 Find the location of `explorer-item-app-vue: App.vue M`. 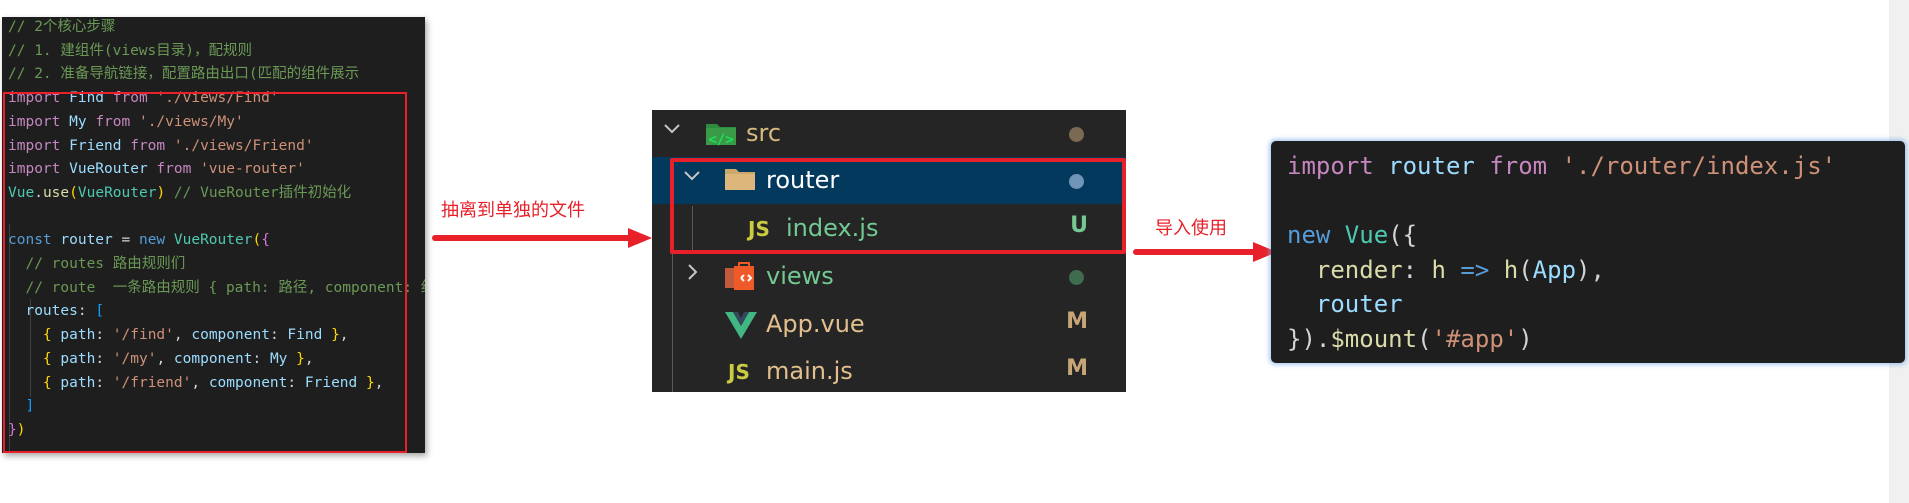

explorer-item-app-vue: App.vue M is located at coordinates (889, 324).